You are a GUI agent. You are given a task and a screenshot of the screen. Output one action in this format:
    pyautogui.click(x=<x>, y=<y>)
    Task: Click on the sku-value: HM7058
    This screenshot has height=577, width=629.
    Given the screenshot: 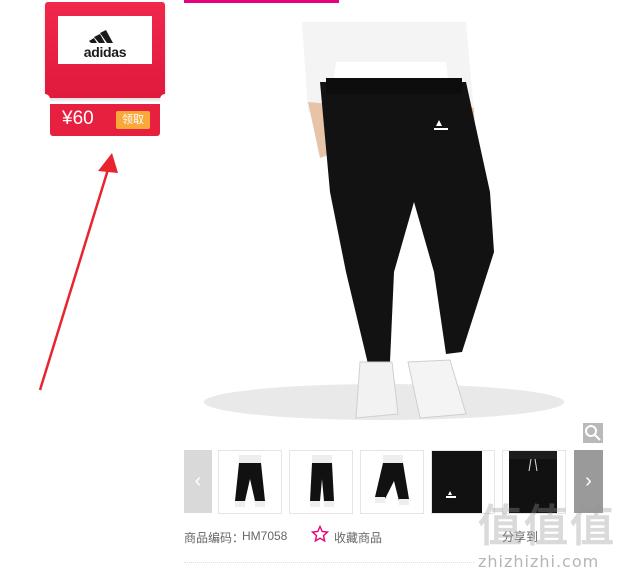 What is the action you would take?
    pyautogui.click(x=265, y=536)
    